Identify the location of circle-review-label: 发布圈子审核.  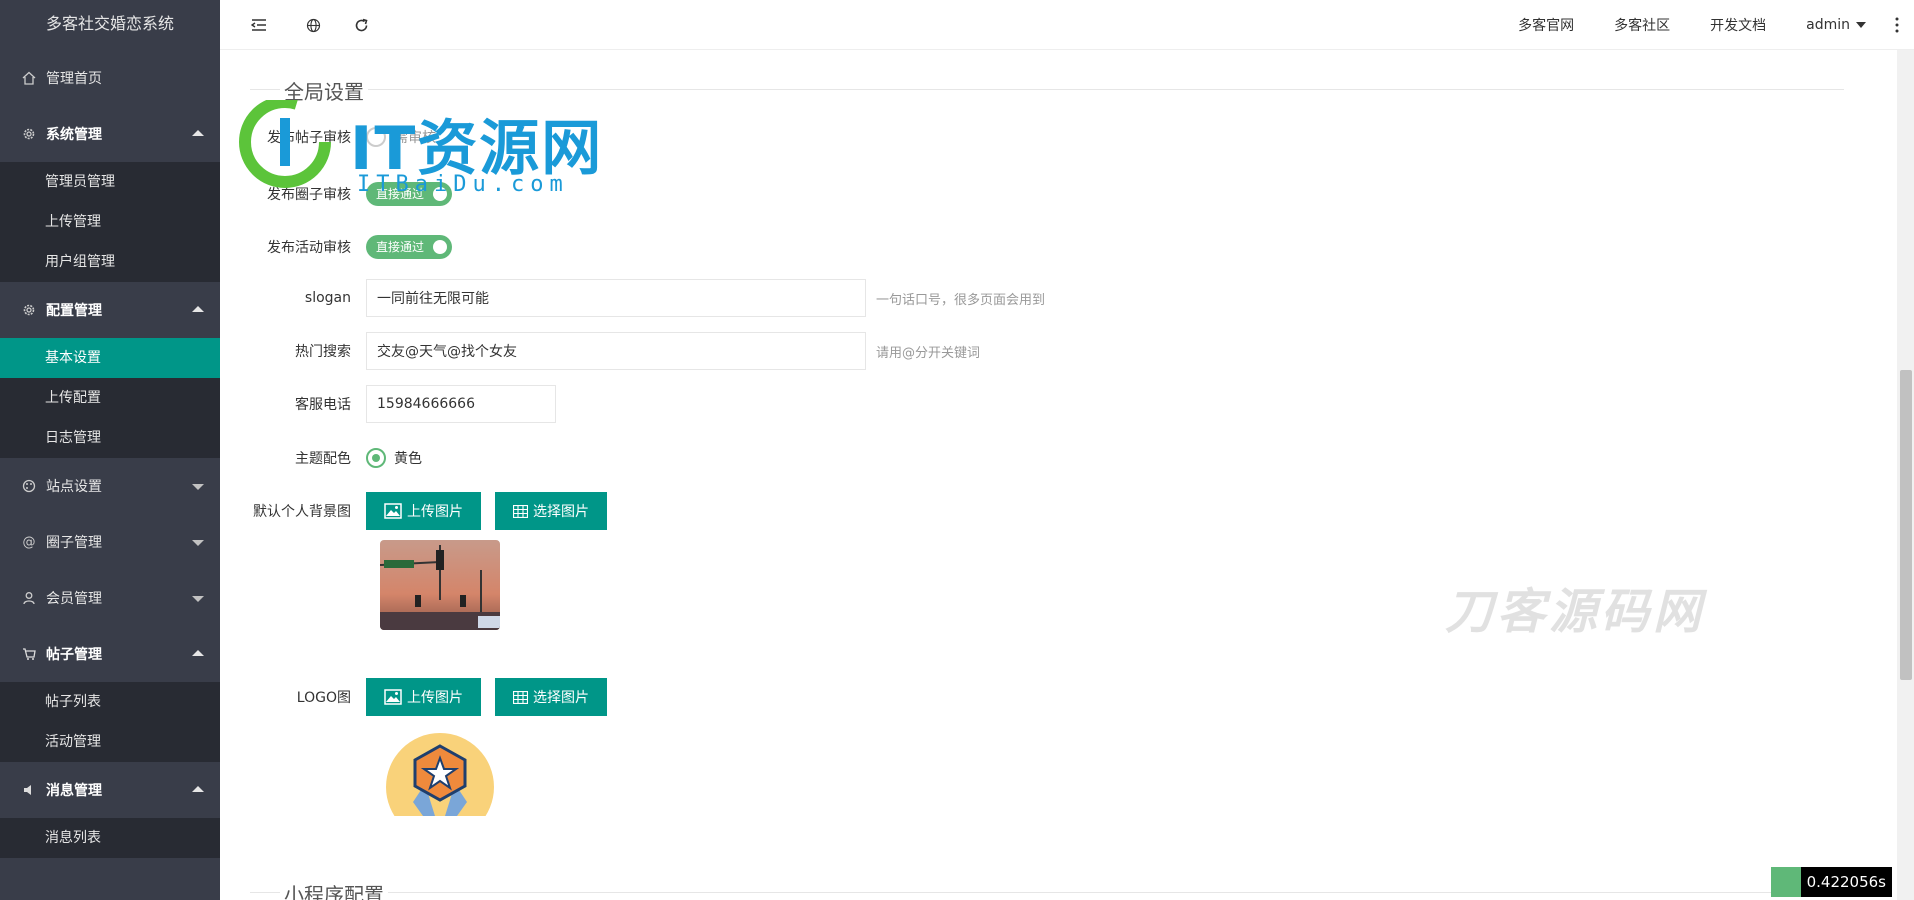
(309, 195).